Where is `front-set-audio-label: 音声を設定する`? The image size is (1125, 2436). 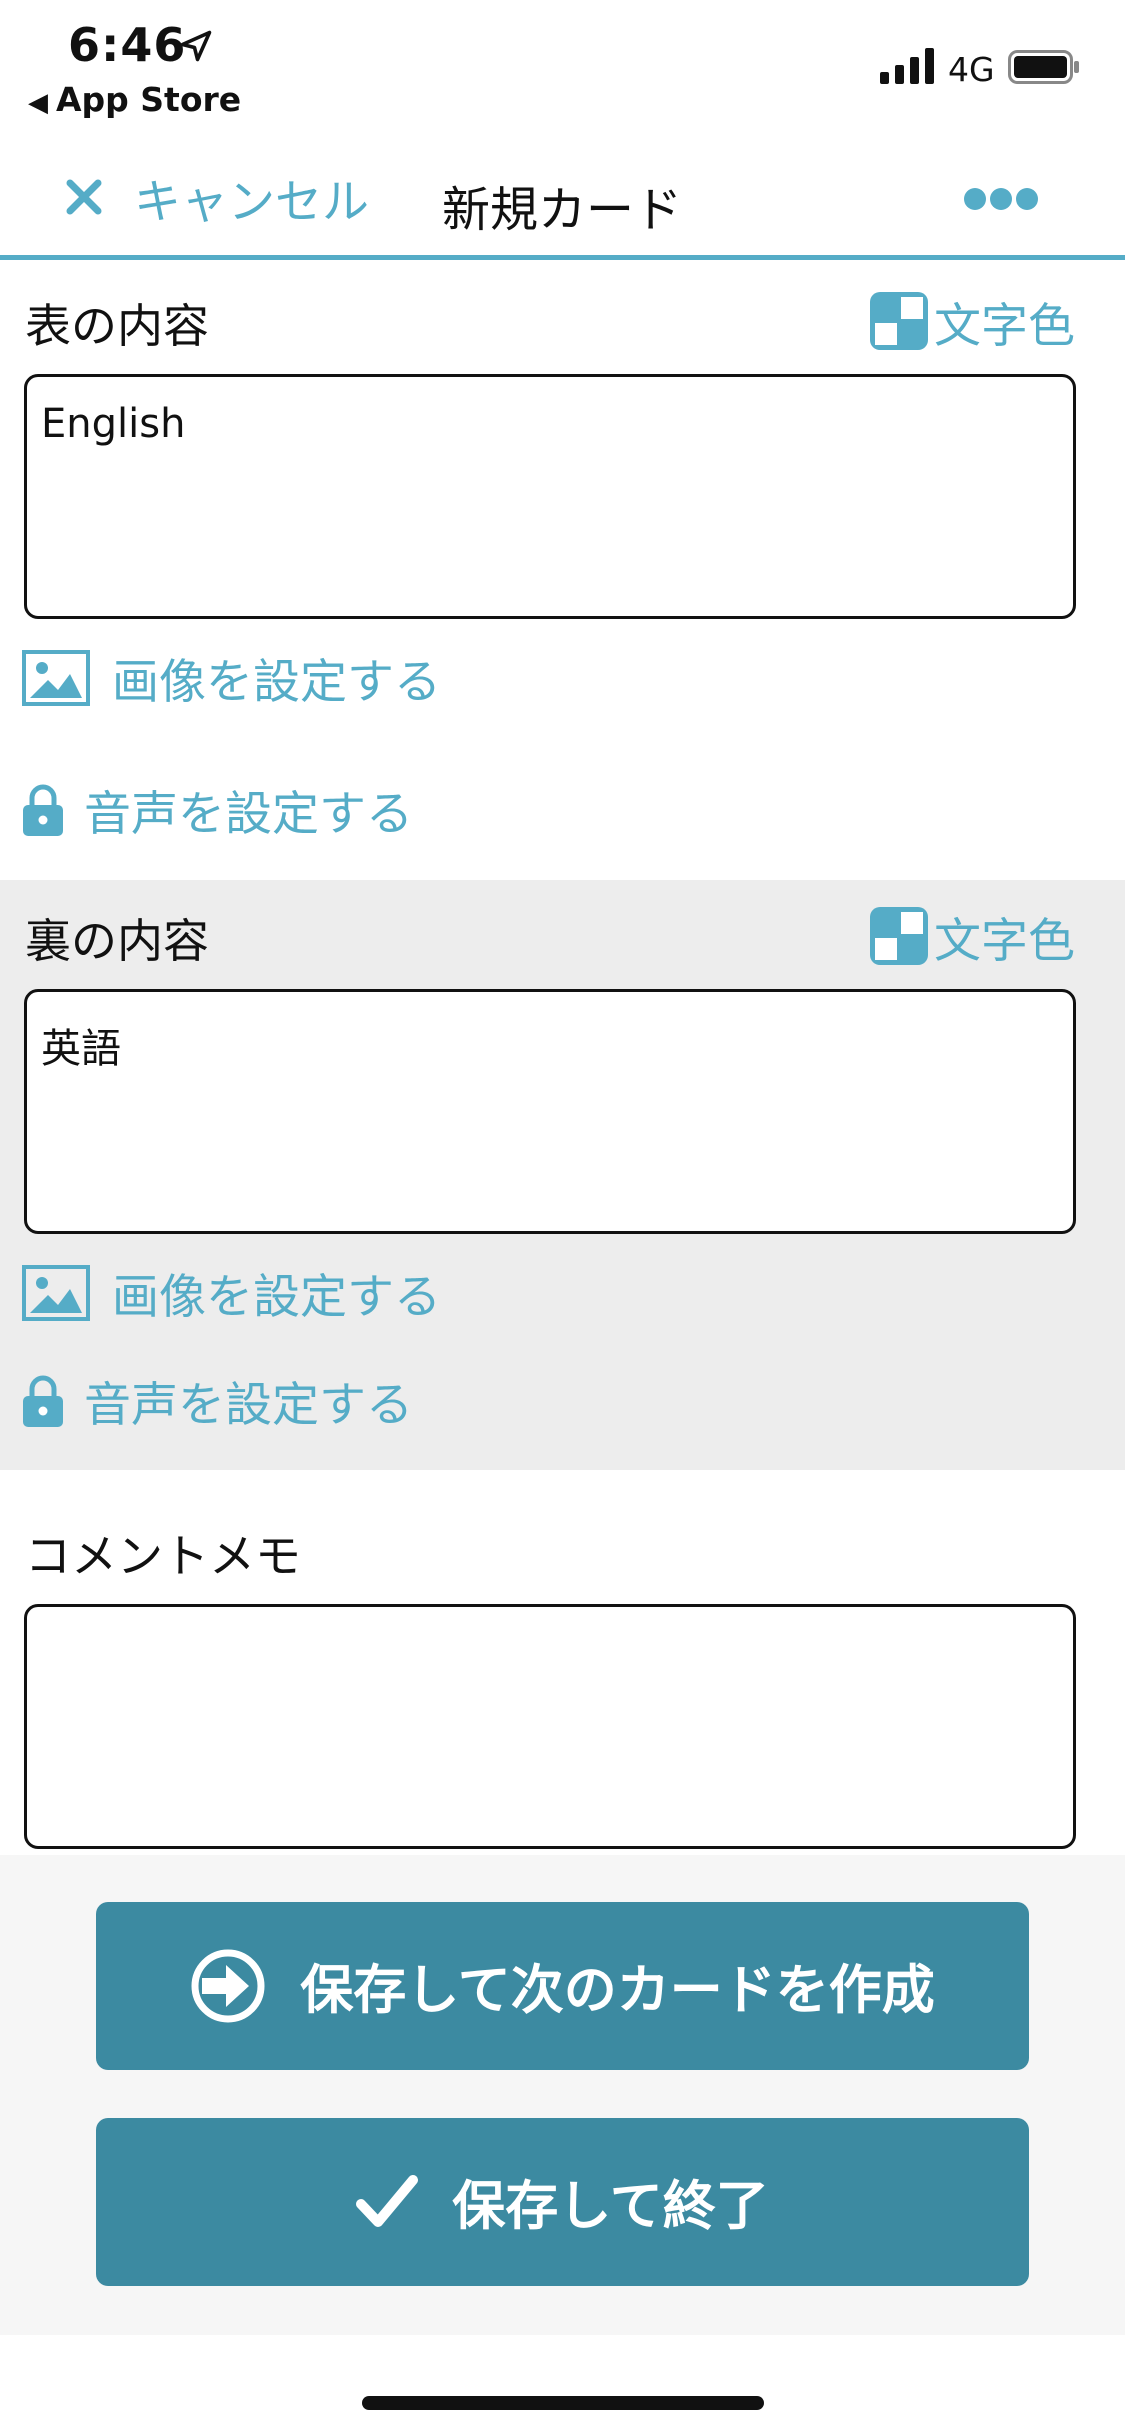
front-set-audio-label: 音声を設定する is located at coordinates (248, 814).